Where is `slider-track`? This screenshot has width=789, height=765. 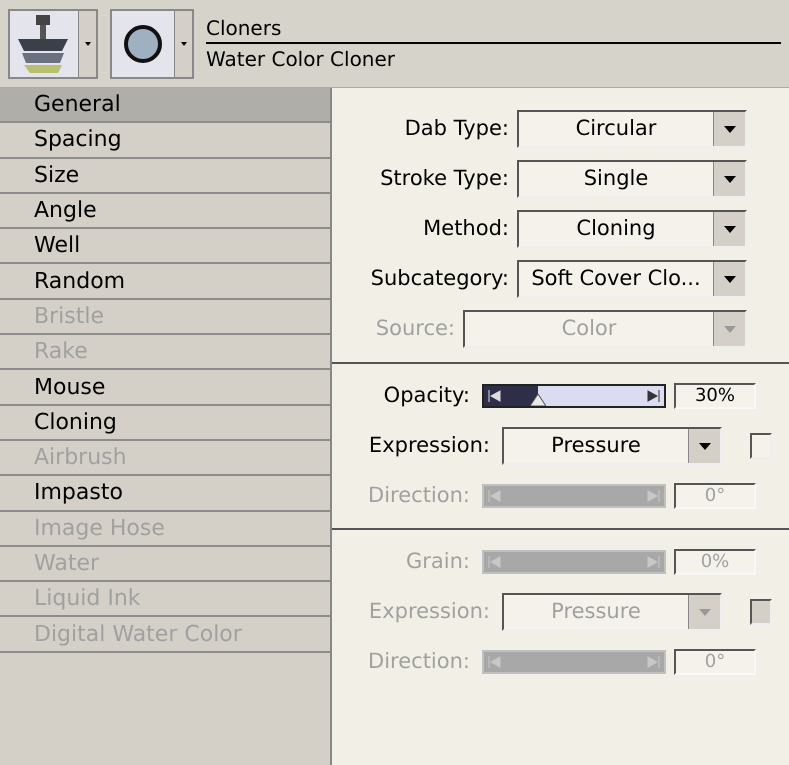
slider-track is located at coordinates (574, 396).